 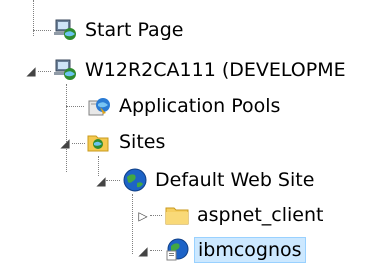 I want to click on globe-icon, so click(x=135, y=180).